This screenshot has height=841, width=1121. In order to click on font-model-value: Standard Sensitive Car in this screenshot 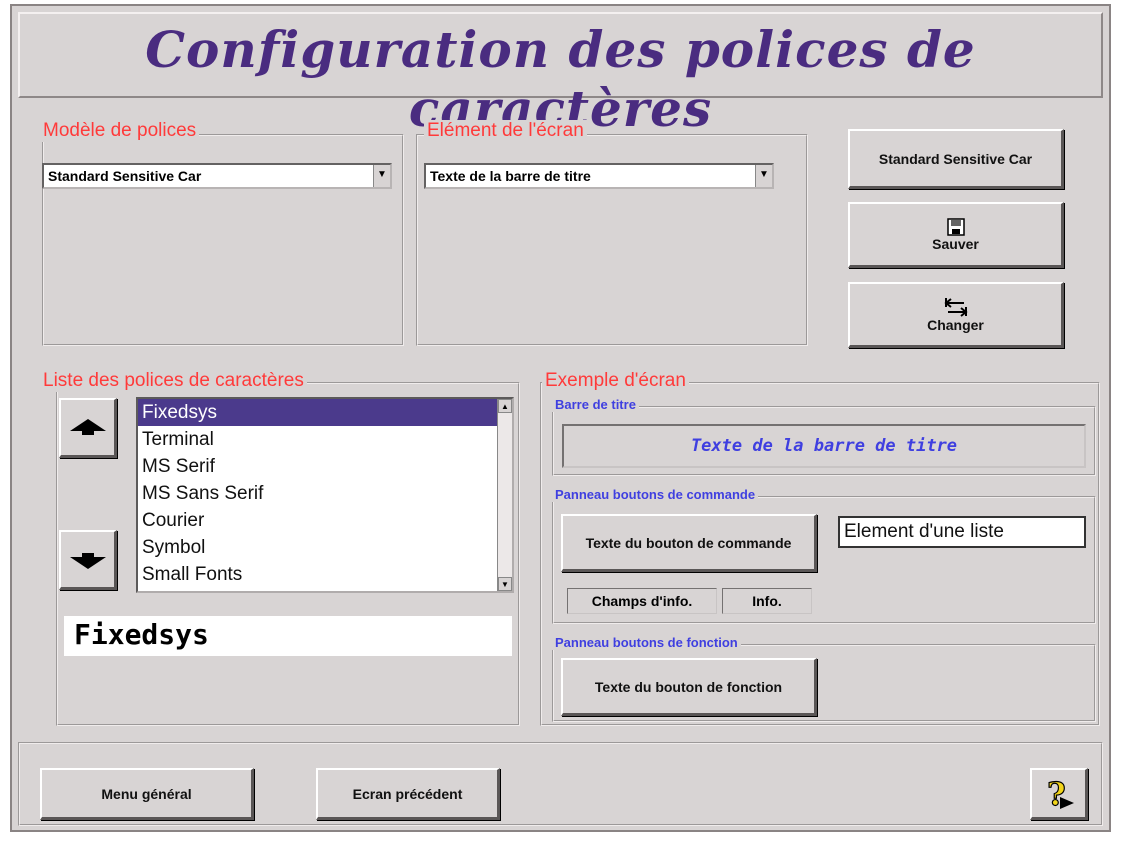, I will do `click(125, 176)`.